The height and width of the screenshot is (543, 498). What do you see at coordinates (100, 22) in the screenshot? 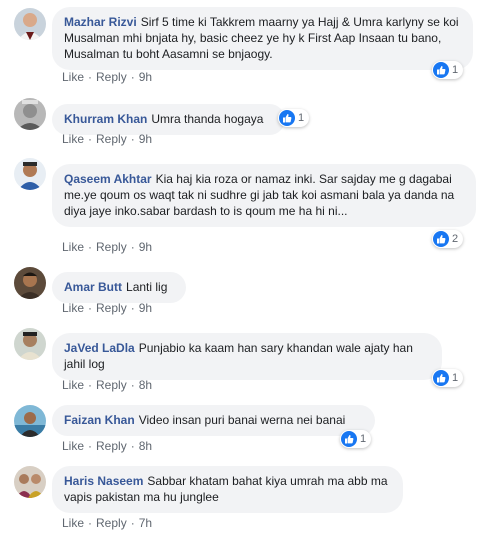
I see `comment-author-link: Mazhar Rizvi` at bounding box center [100, 22].